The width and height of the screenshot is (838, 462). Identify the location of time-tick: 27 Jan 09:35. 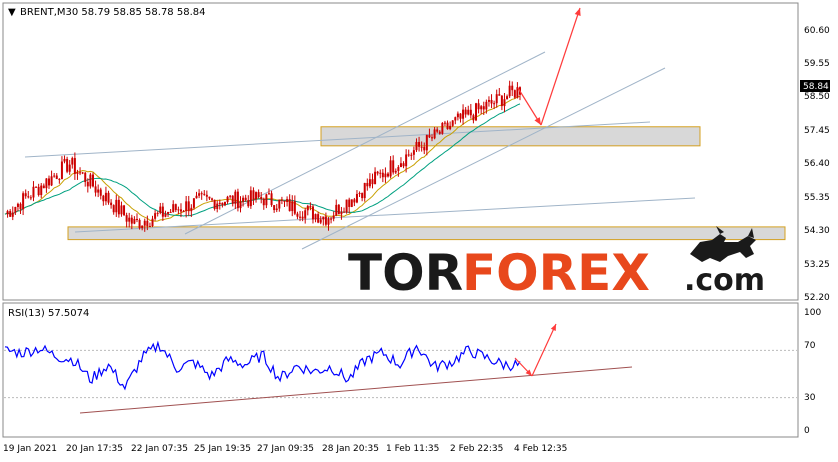
(285, 449).